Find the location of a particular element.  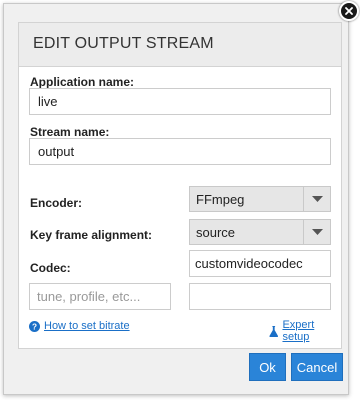

encoder-select: FFmpeg is located at coordinates (260, 199).